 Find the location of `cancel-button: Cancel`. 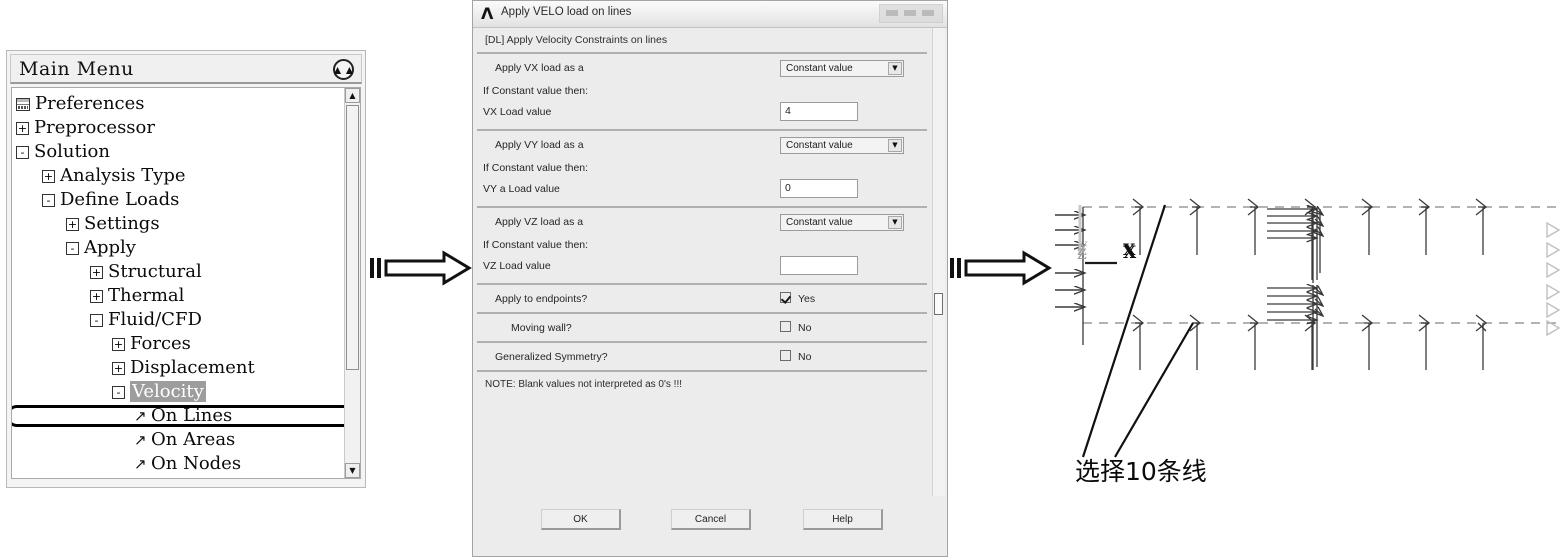

cancel-button: Cancel is located at coordinates (711, 519).